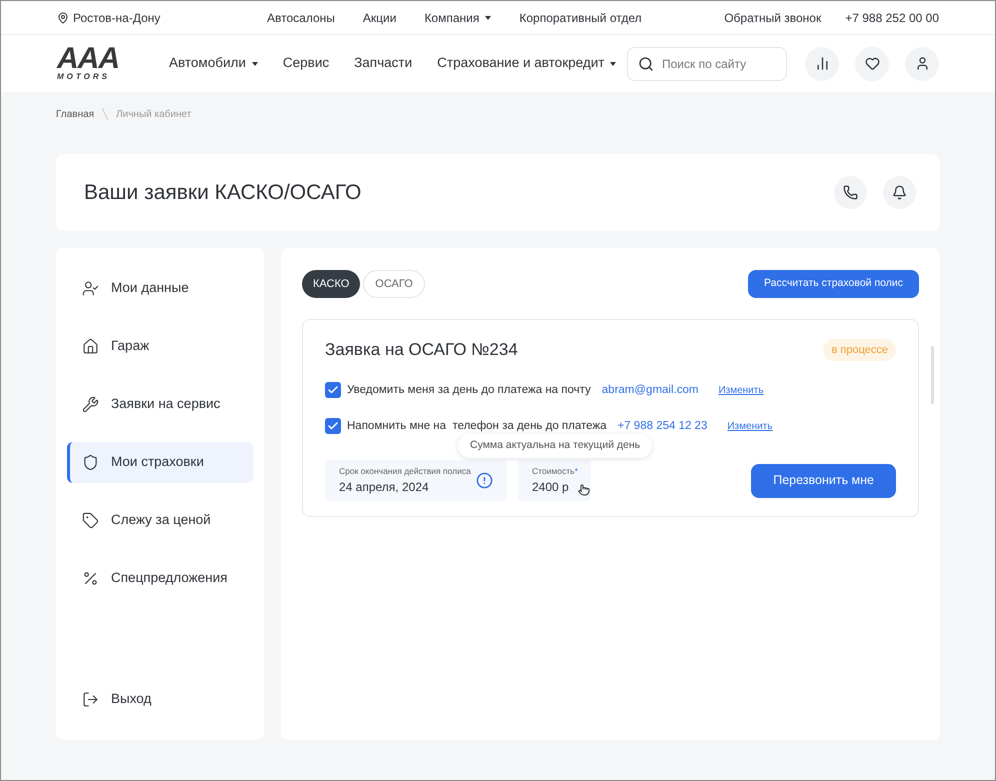 The image size is (996, 781). What do you see at coordinates (116, 17) in the screenshot?
I see `city-link: Ростов-на-Дону` at bounding box center [116, 17].